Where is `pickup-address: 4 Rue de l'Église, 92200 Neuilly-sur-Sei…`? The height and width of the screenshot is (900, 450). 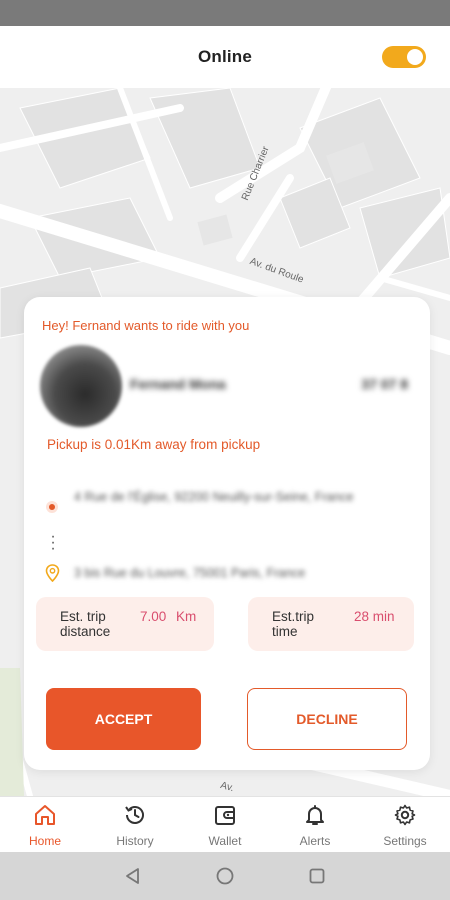
pickup-address: 4 Rue de l'Église, 92200 Neuilly-sur-Sei… is located at coordinates (214, 497).